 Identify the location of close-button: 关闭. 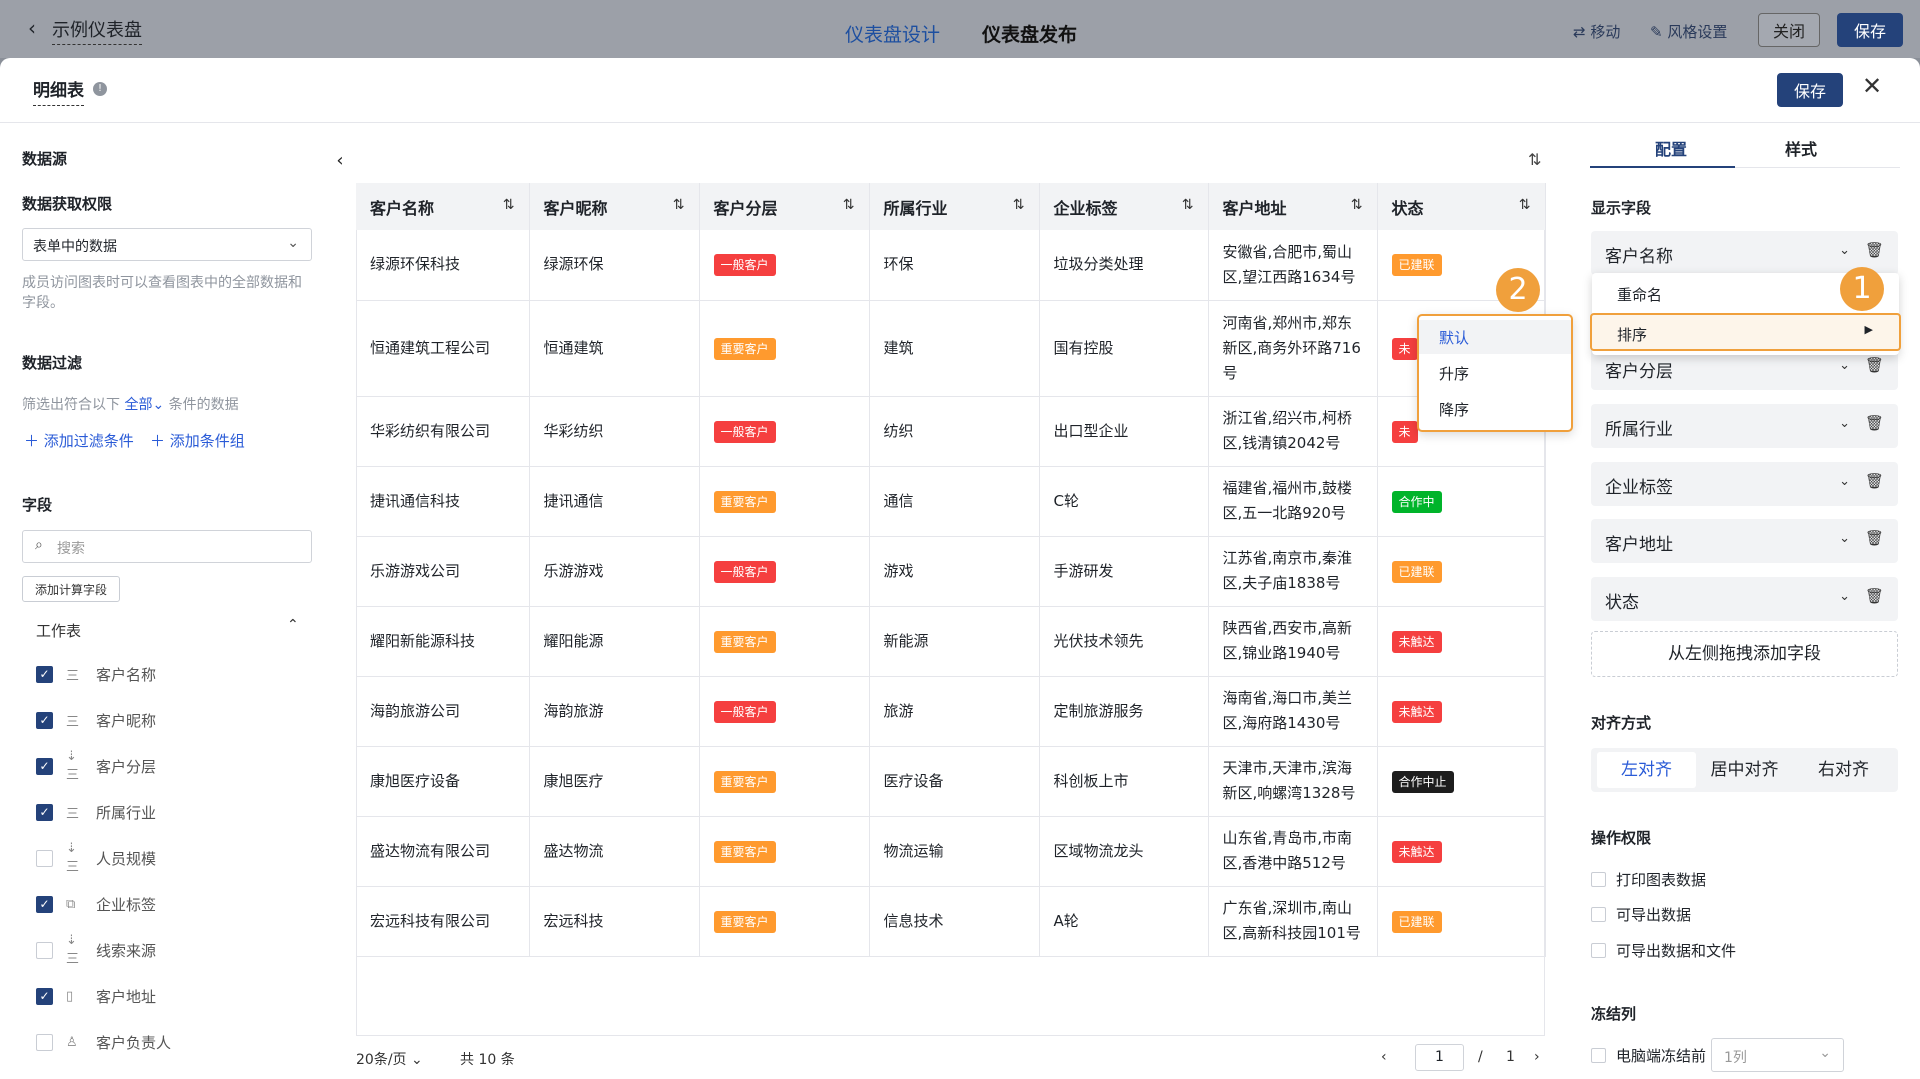
(1789, 30).